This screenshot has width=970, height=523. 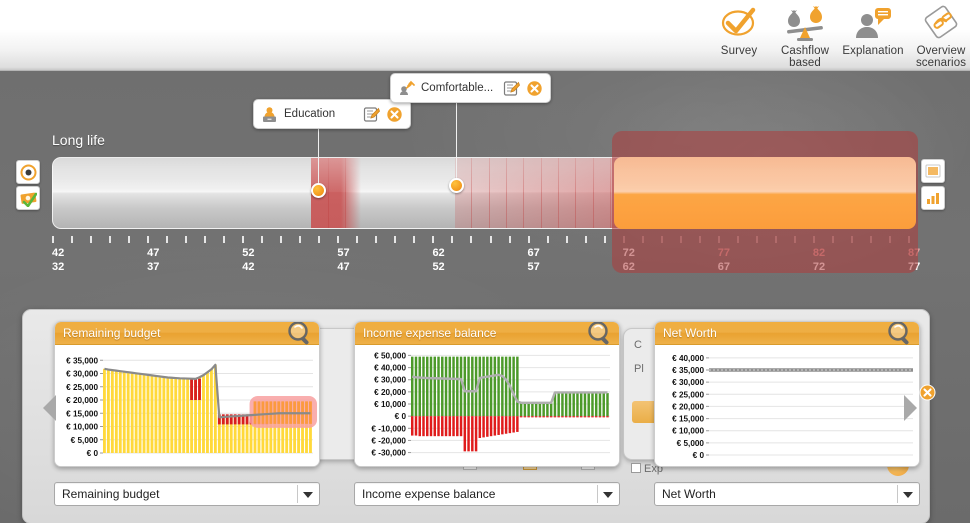 What do you see at coordinates (82, 427) in the screenshot?
I see `svg-text: € 10,000` at bounding box center [82, 427].